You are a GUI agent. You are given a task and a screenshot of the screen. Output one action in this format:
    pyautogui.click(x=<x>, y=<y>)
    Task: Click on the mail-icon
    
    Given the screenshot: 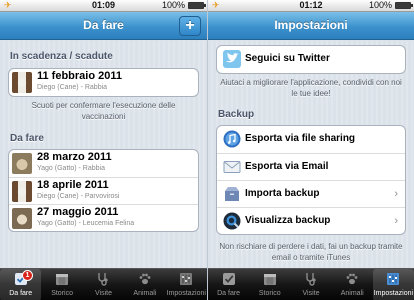 What is the action you would take?
    pyautogui.click(x=232, y=167)
    